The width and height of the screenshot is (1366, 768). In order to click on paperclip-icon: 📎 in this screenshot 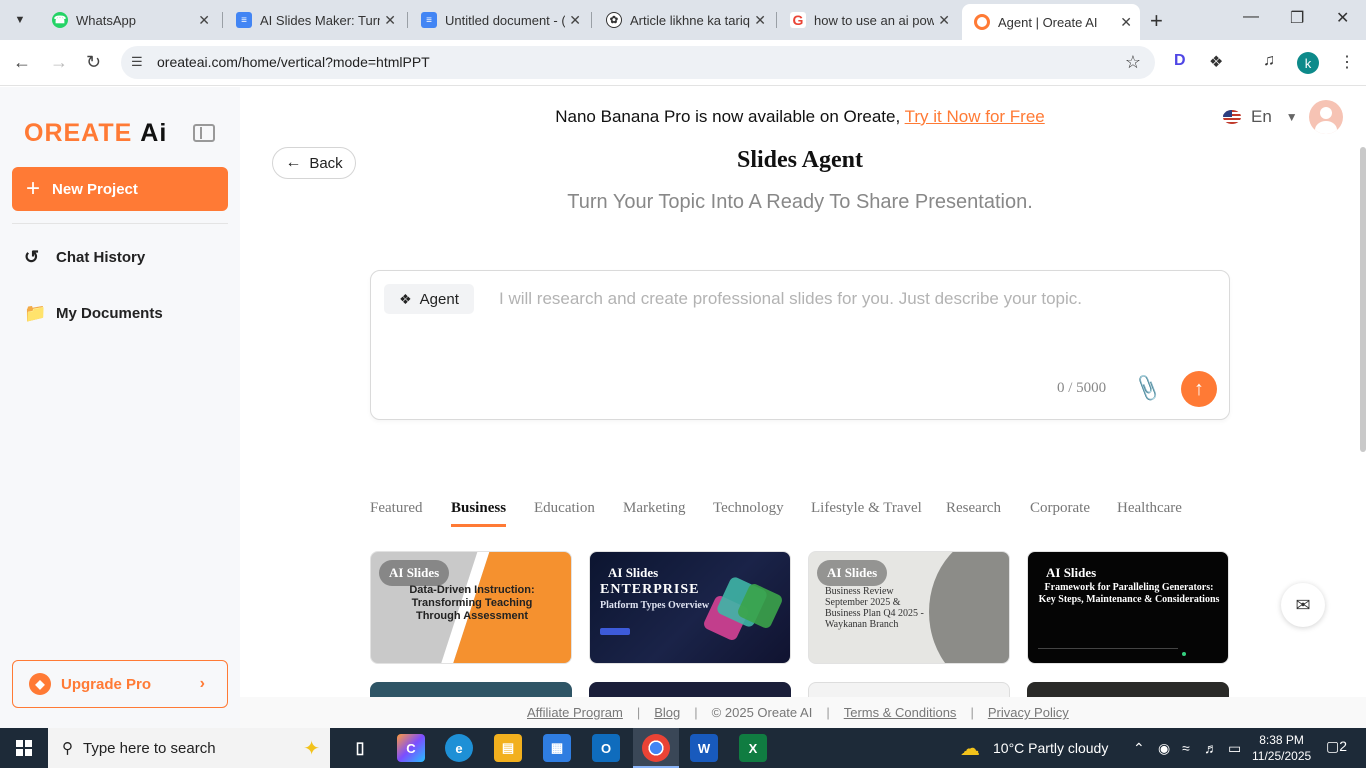, I will do `click(1147, 388)`.